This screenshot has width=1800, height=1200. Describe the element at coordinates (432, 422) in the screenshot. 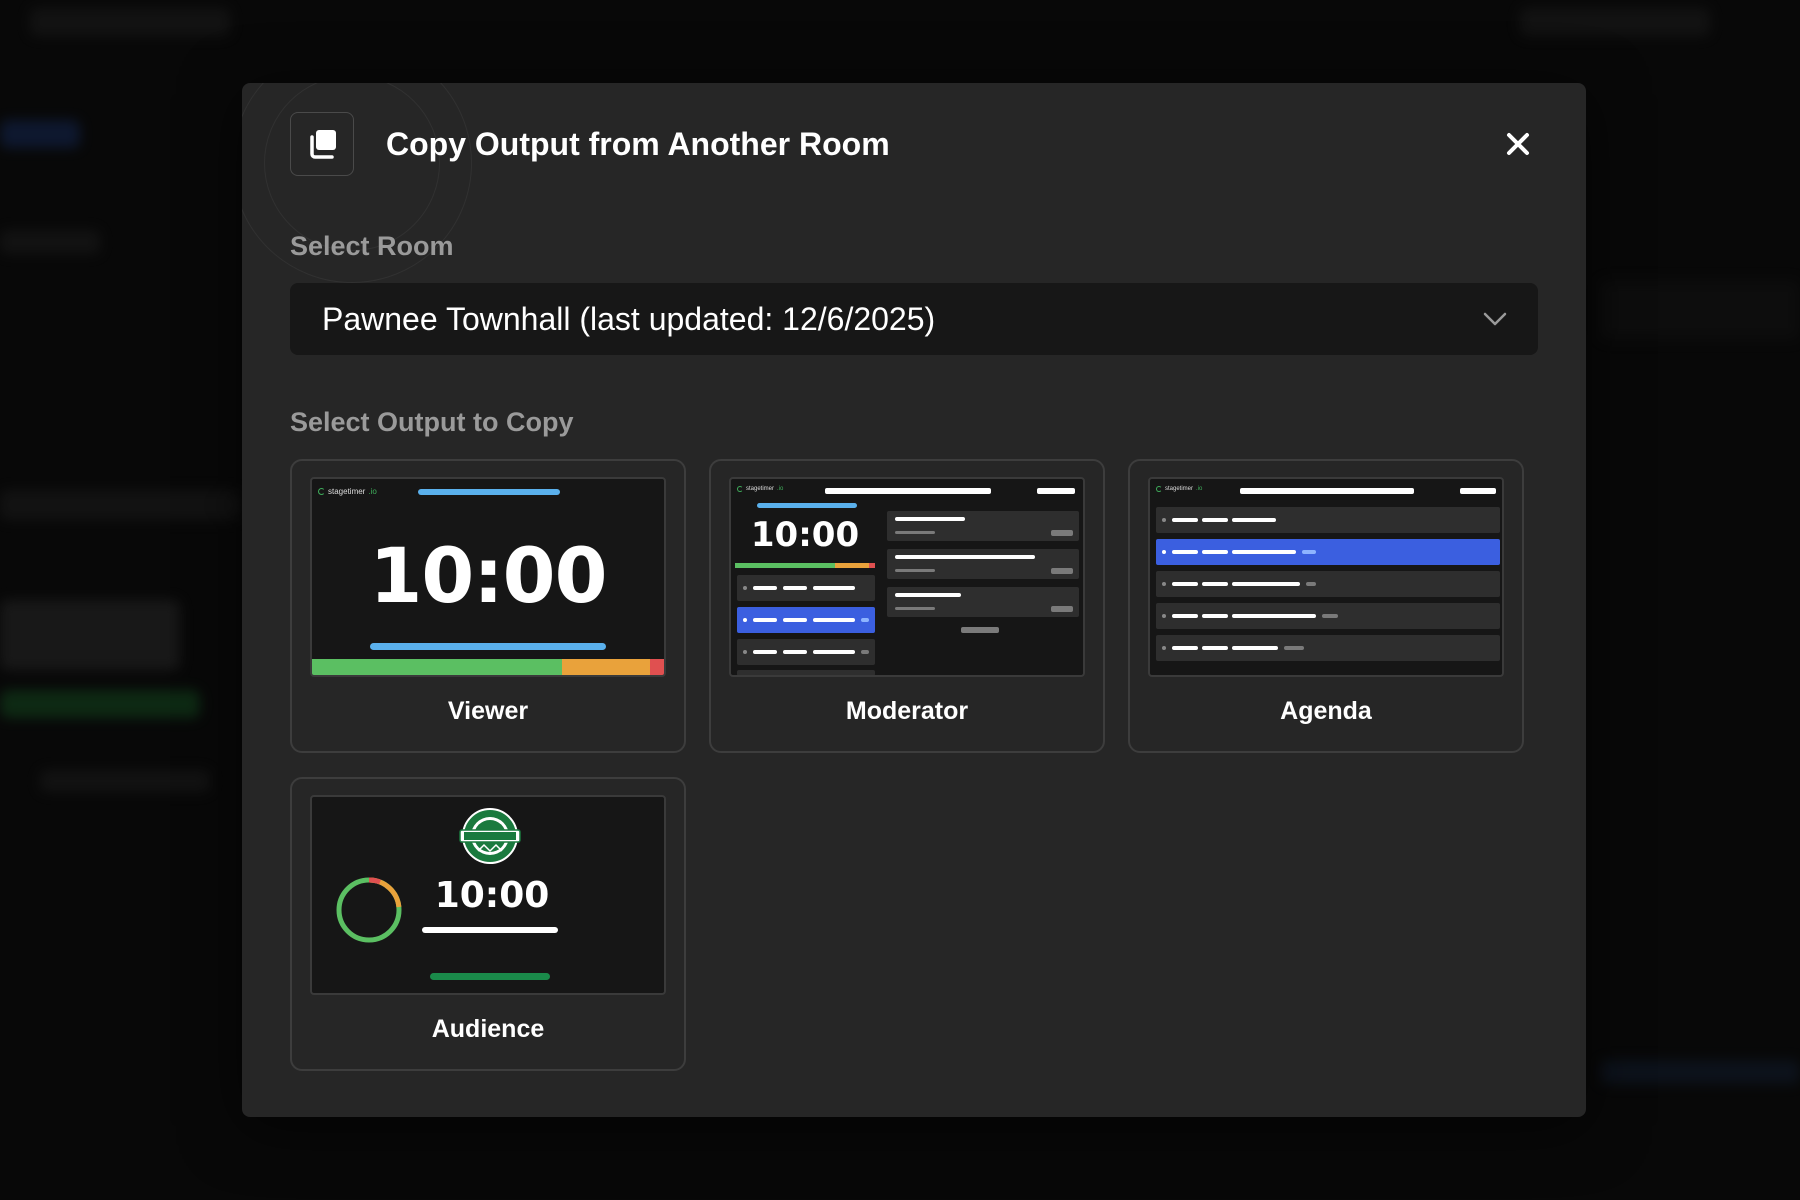

I see `select-output-label: Select Output to Copy` at that location.